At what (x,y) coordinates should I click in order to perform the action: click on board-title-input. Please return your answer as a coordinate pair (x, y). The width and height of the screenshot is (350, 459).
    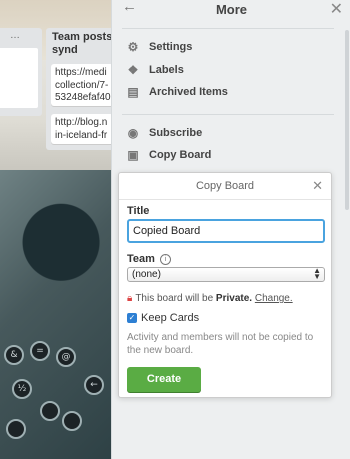
    Looking at the image, I should click on (226, 231).